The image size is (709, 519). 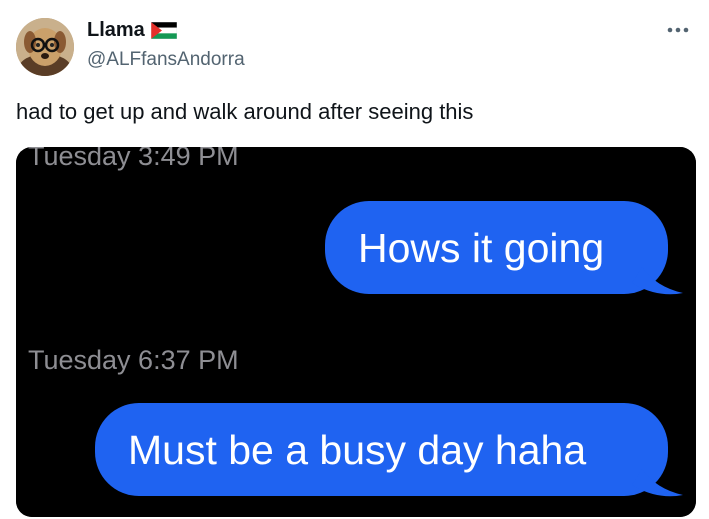 I want to click on message-text: Must be a busy day haha, so click(x=357, y=450).